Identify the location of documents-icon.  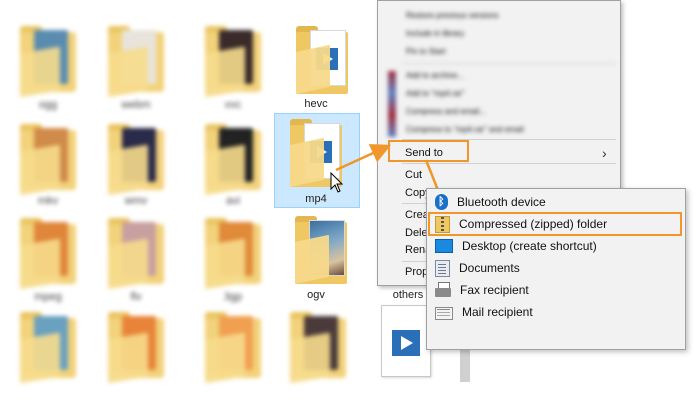
(442, 268).